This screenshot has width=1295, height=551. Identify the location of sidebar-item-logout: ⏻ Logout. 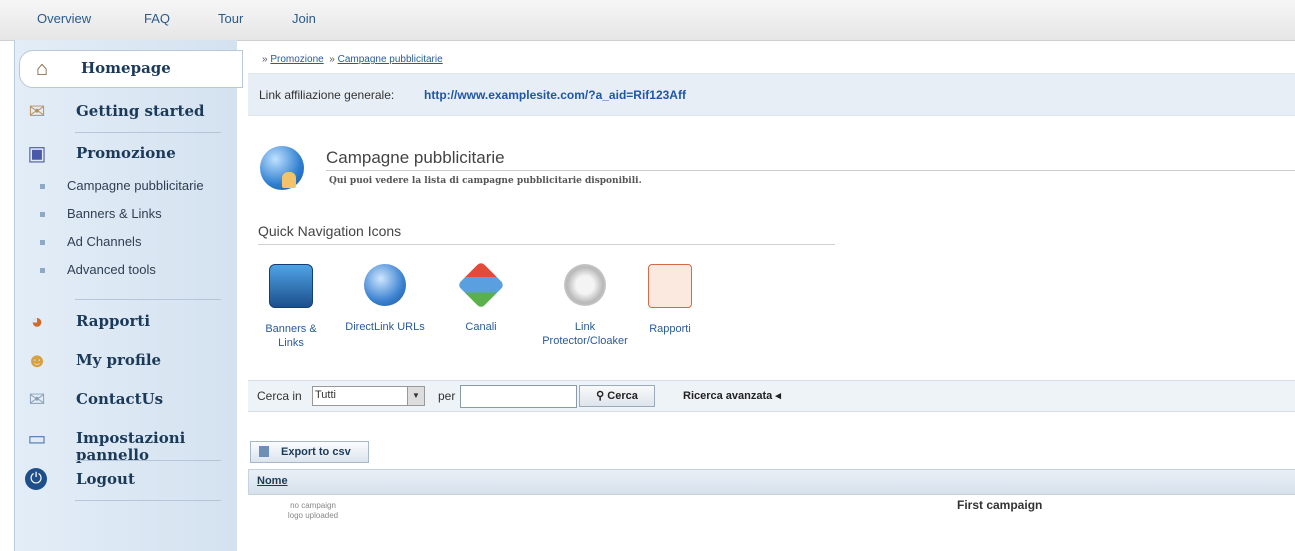
(126, 480).